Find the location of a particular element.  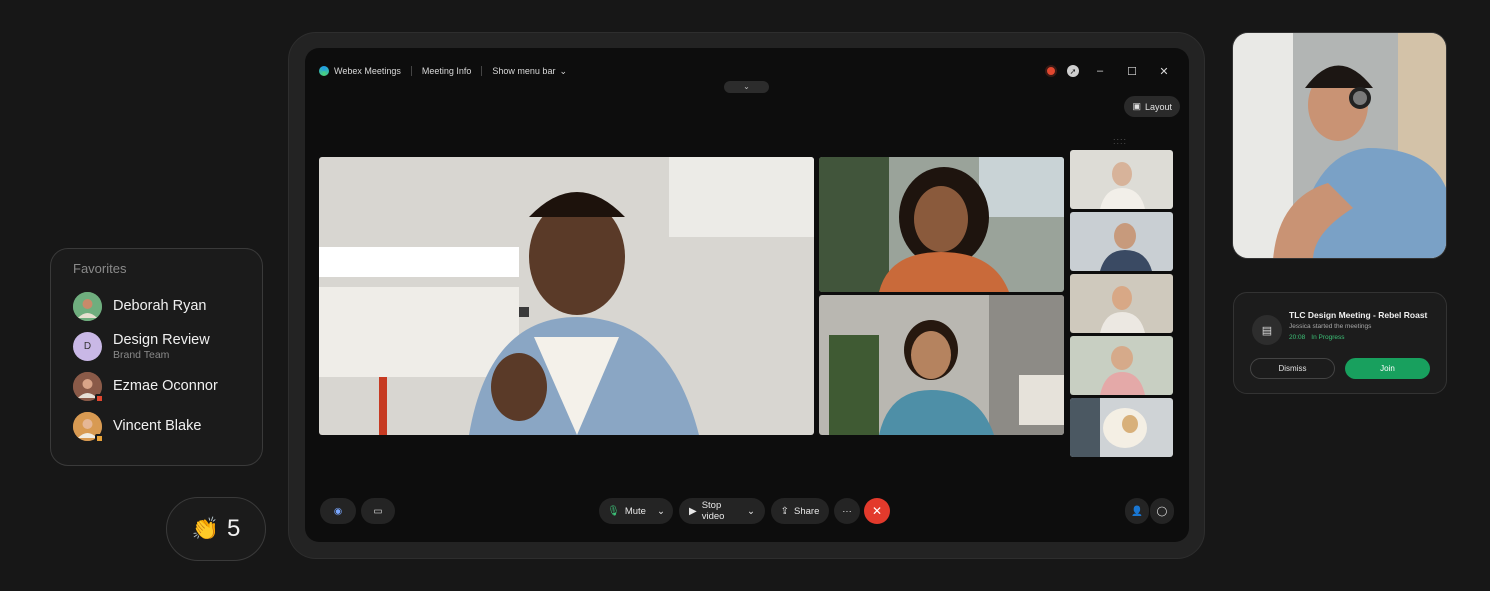

collapse-header-button: ⌄ is located at coordinates (746, 87).